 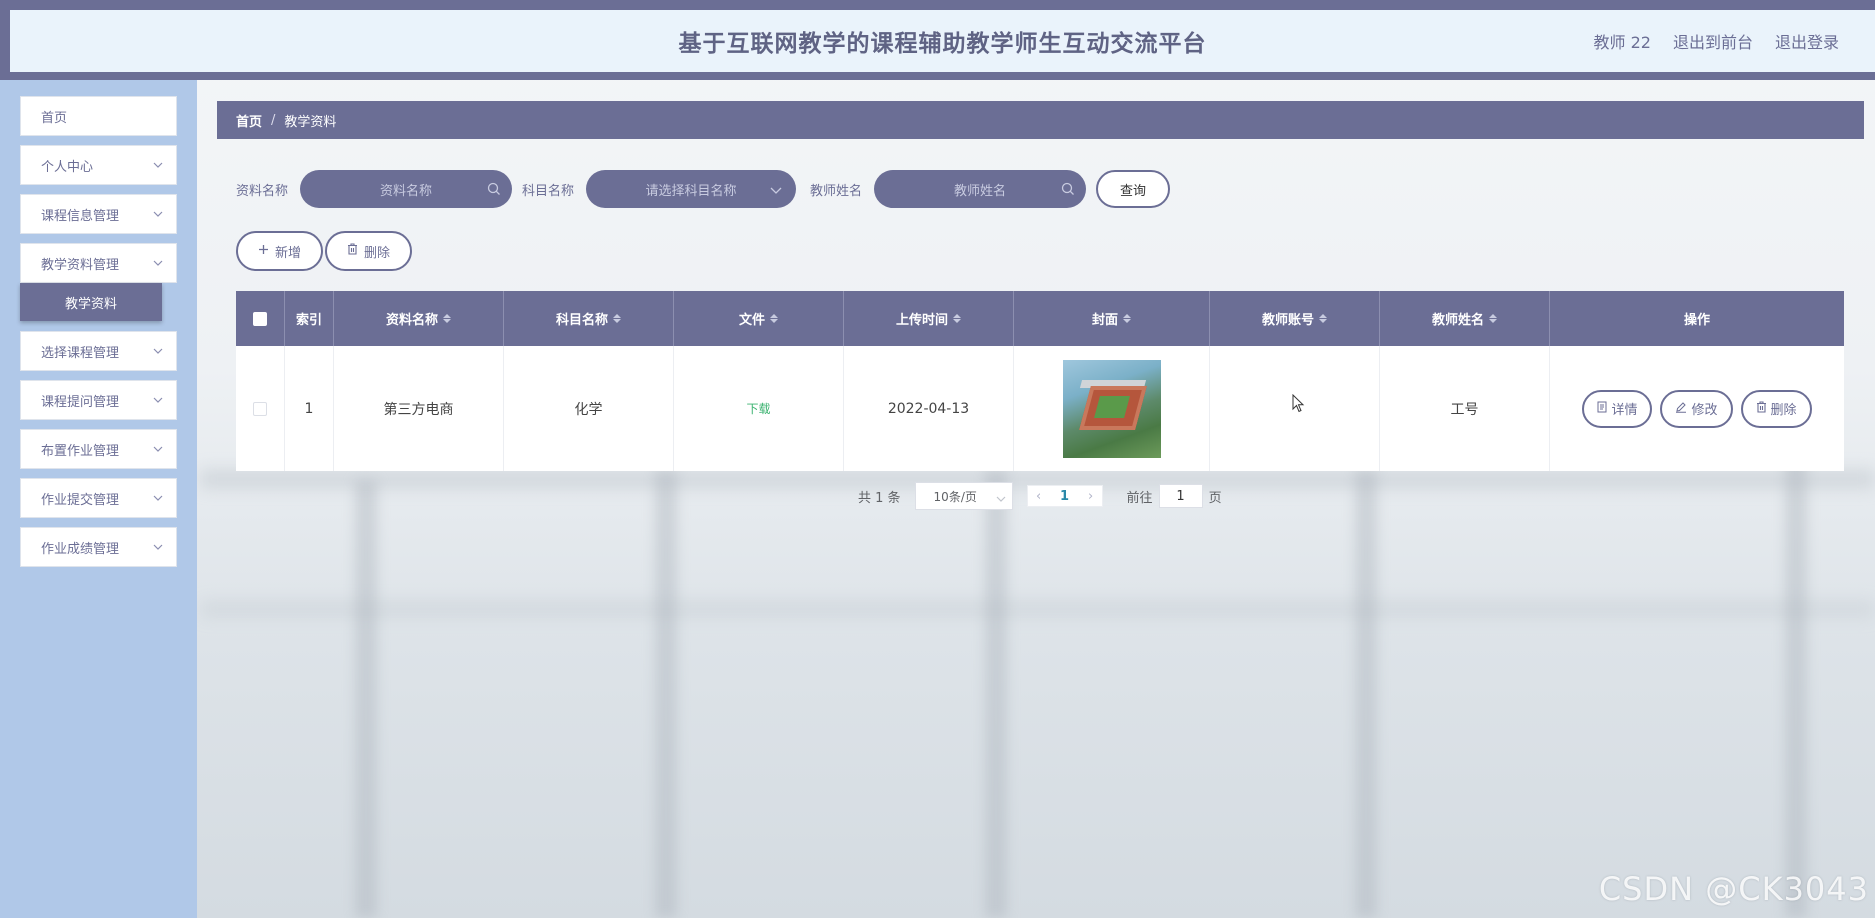 What do you see at coordinates (963, 496) in the screenshot?
I see `page-size-select: 10条/页` at bounding box center [963, 496].